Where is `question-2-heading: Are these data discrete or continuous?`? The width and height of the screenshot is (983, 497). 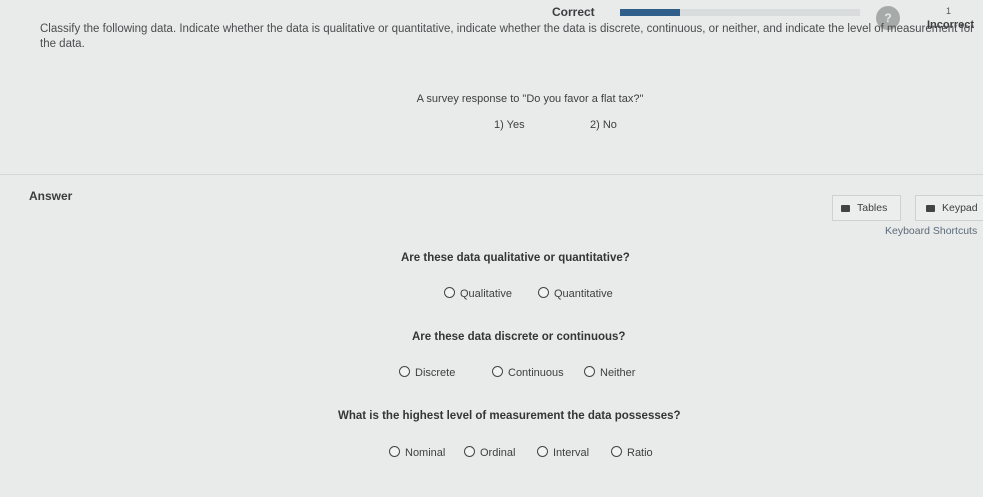 question-2-heading: Are these data discrete or continuous? is located at coordinates (519, 337).